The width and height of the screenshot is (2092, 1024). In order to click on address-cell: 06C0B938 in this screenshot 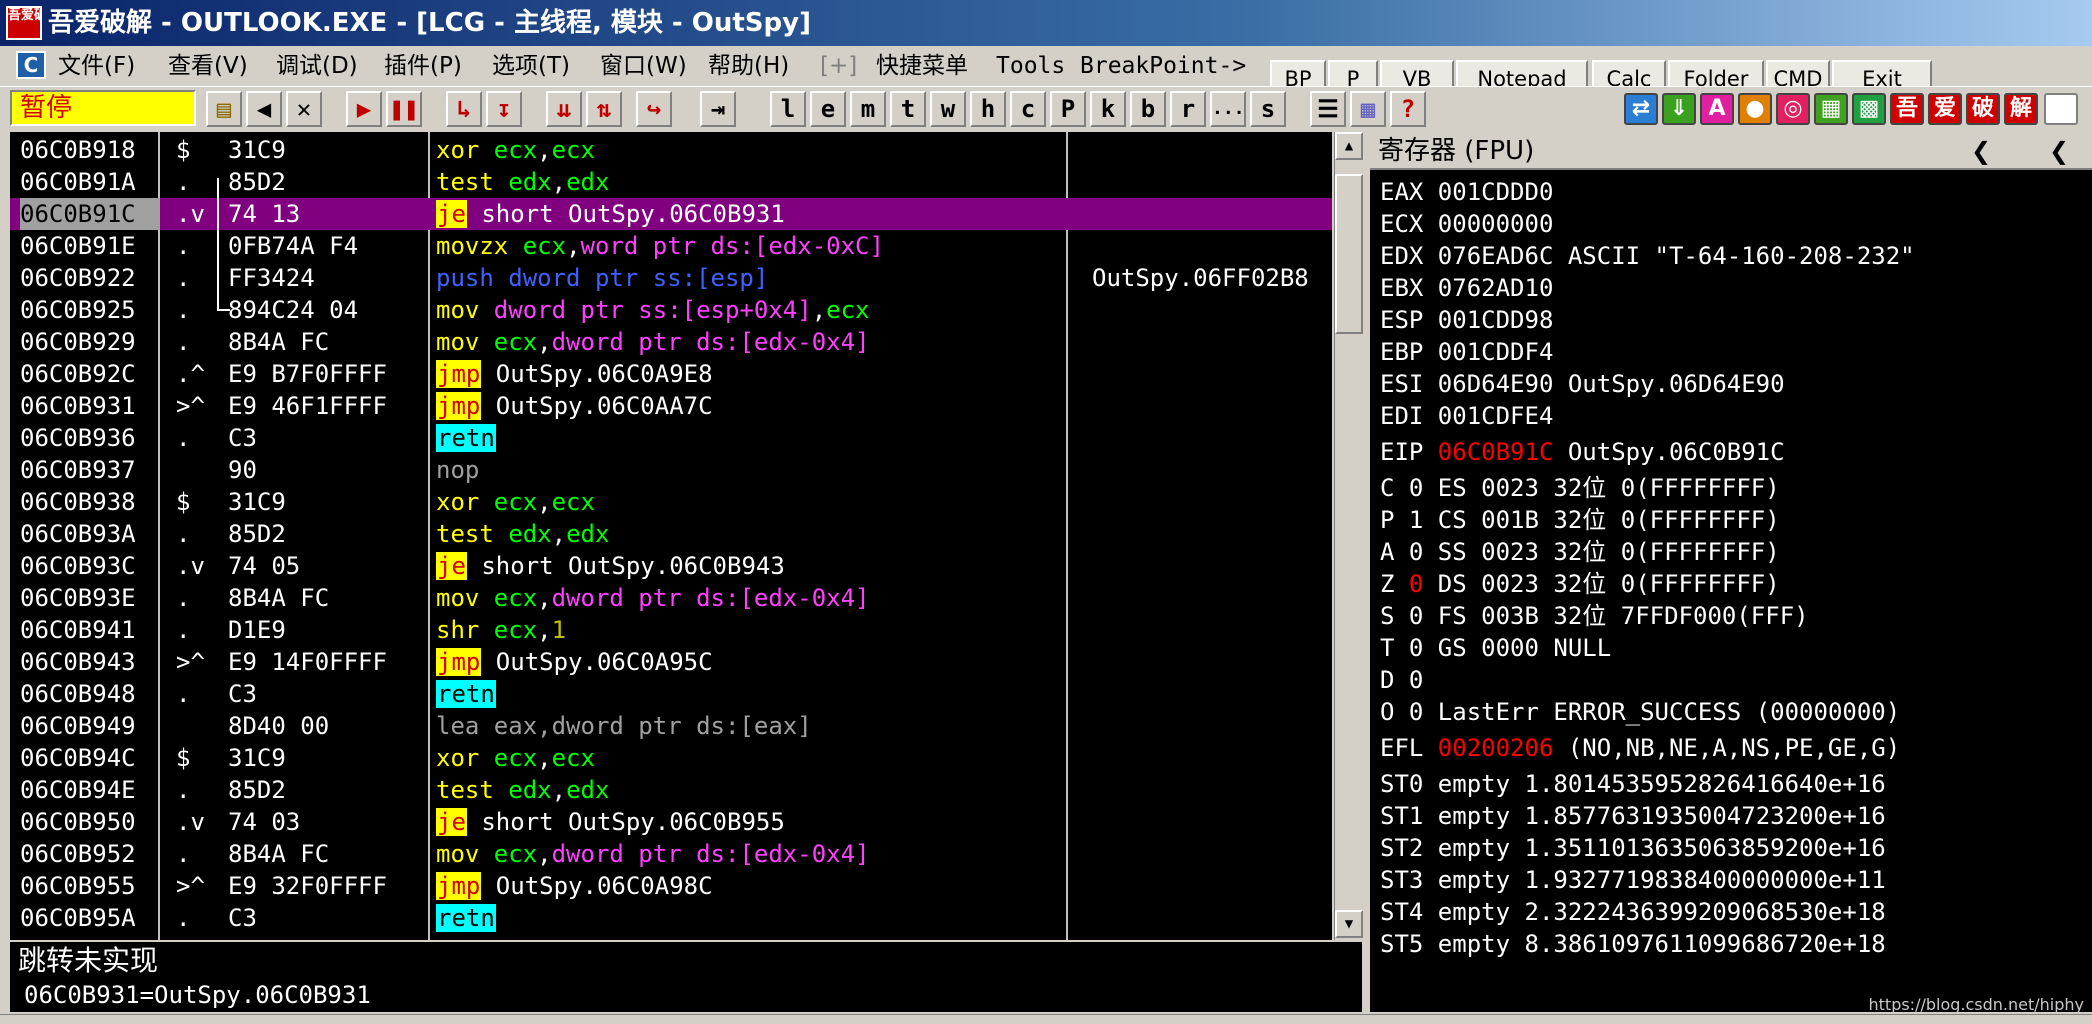, I will do `click(78, 502)`.